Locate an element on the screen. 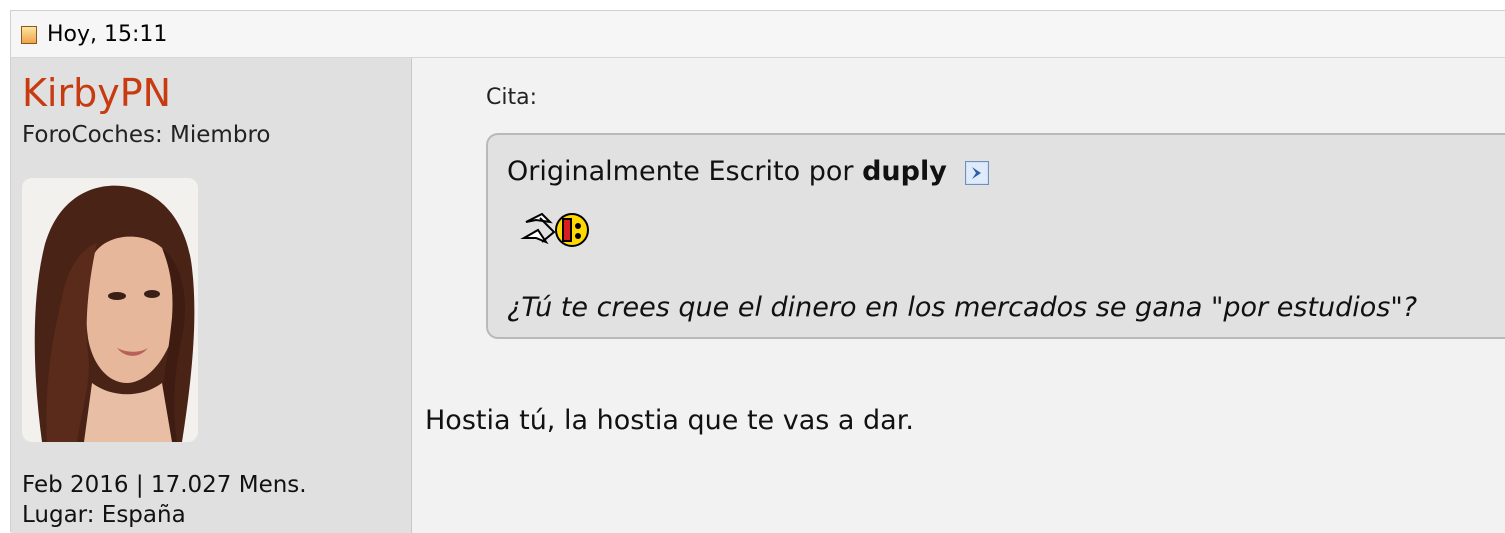 This screenshot has height=533, width=1505. quote-header: Originalmente Escrito por duply is located at coordinates (748, 171).